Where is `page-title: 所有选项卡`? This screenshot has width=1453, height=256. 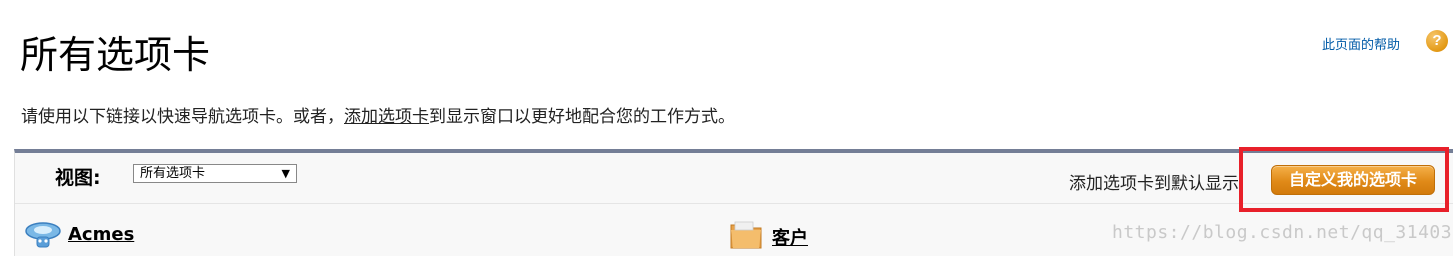 page-title: 所有选项卡 is located at coordinates (115, 55).